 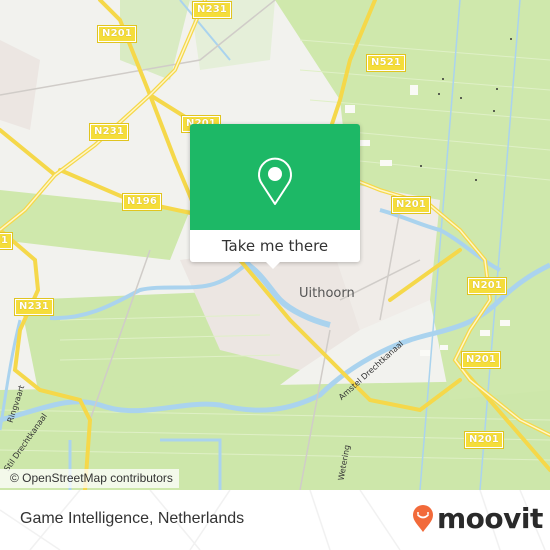 I want to click on location-title: Game Intelligence, Netherlands, so click(x=132, y=518).